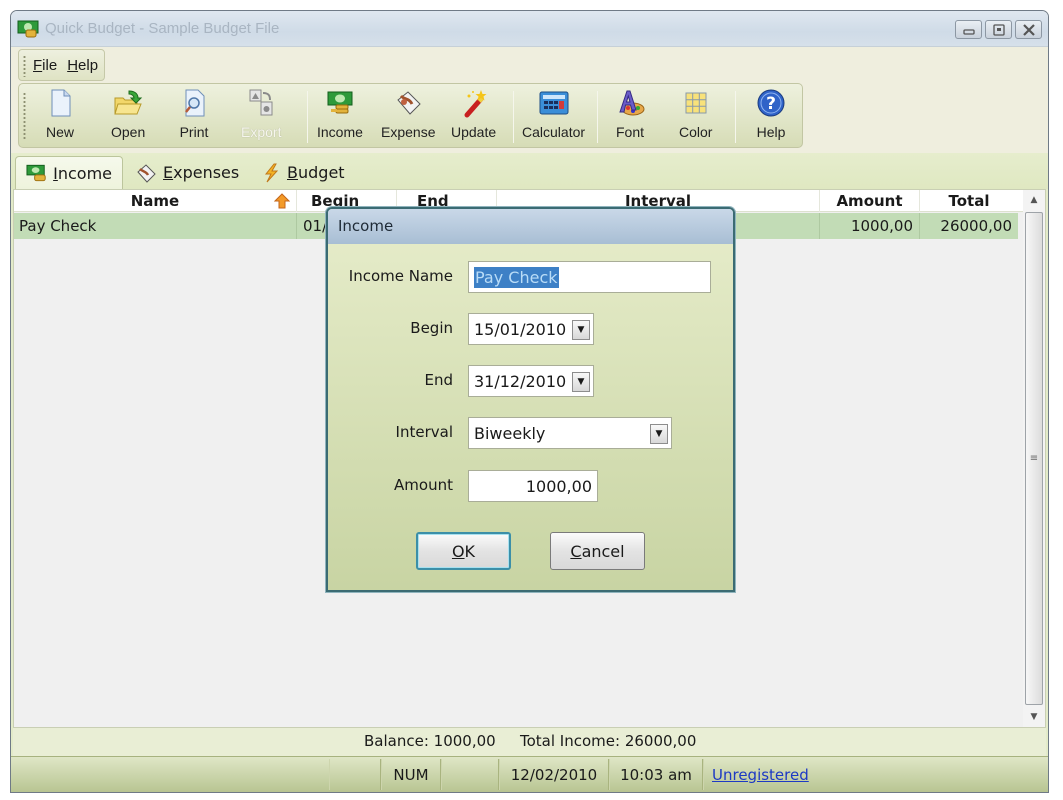  What do you see at coordinates (73, 65) in the screenshot?
I see `menu-help-mnemonic: H` at bounding box center [73, 65].